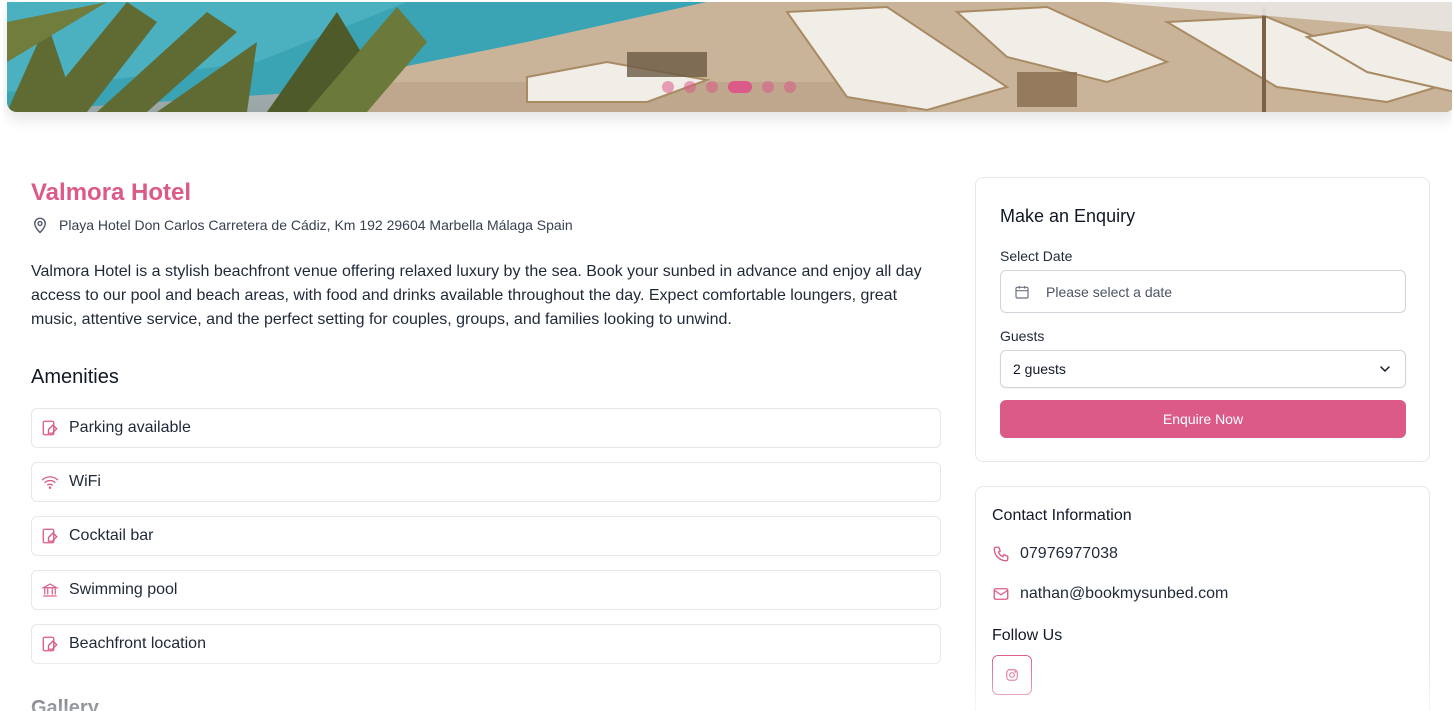 The width and height of the screenshot is (1454, 711). I want to click on date-input, so click(1216, 291).